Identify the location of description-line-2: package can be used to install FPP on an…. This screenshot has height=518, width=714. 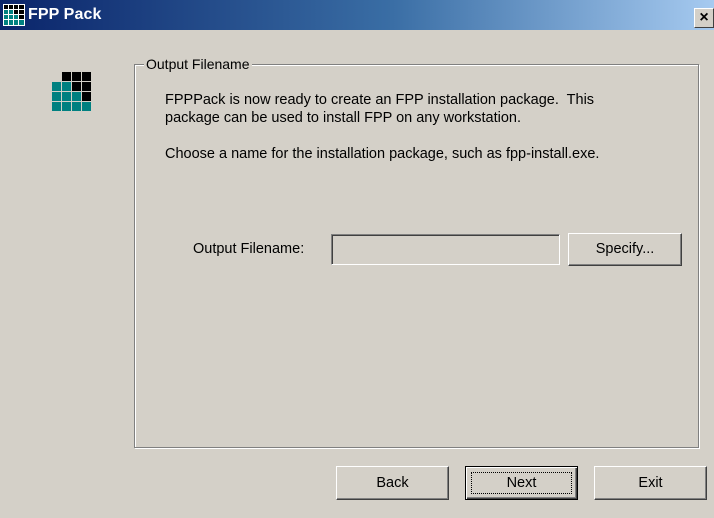
(343, 118).